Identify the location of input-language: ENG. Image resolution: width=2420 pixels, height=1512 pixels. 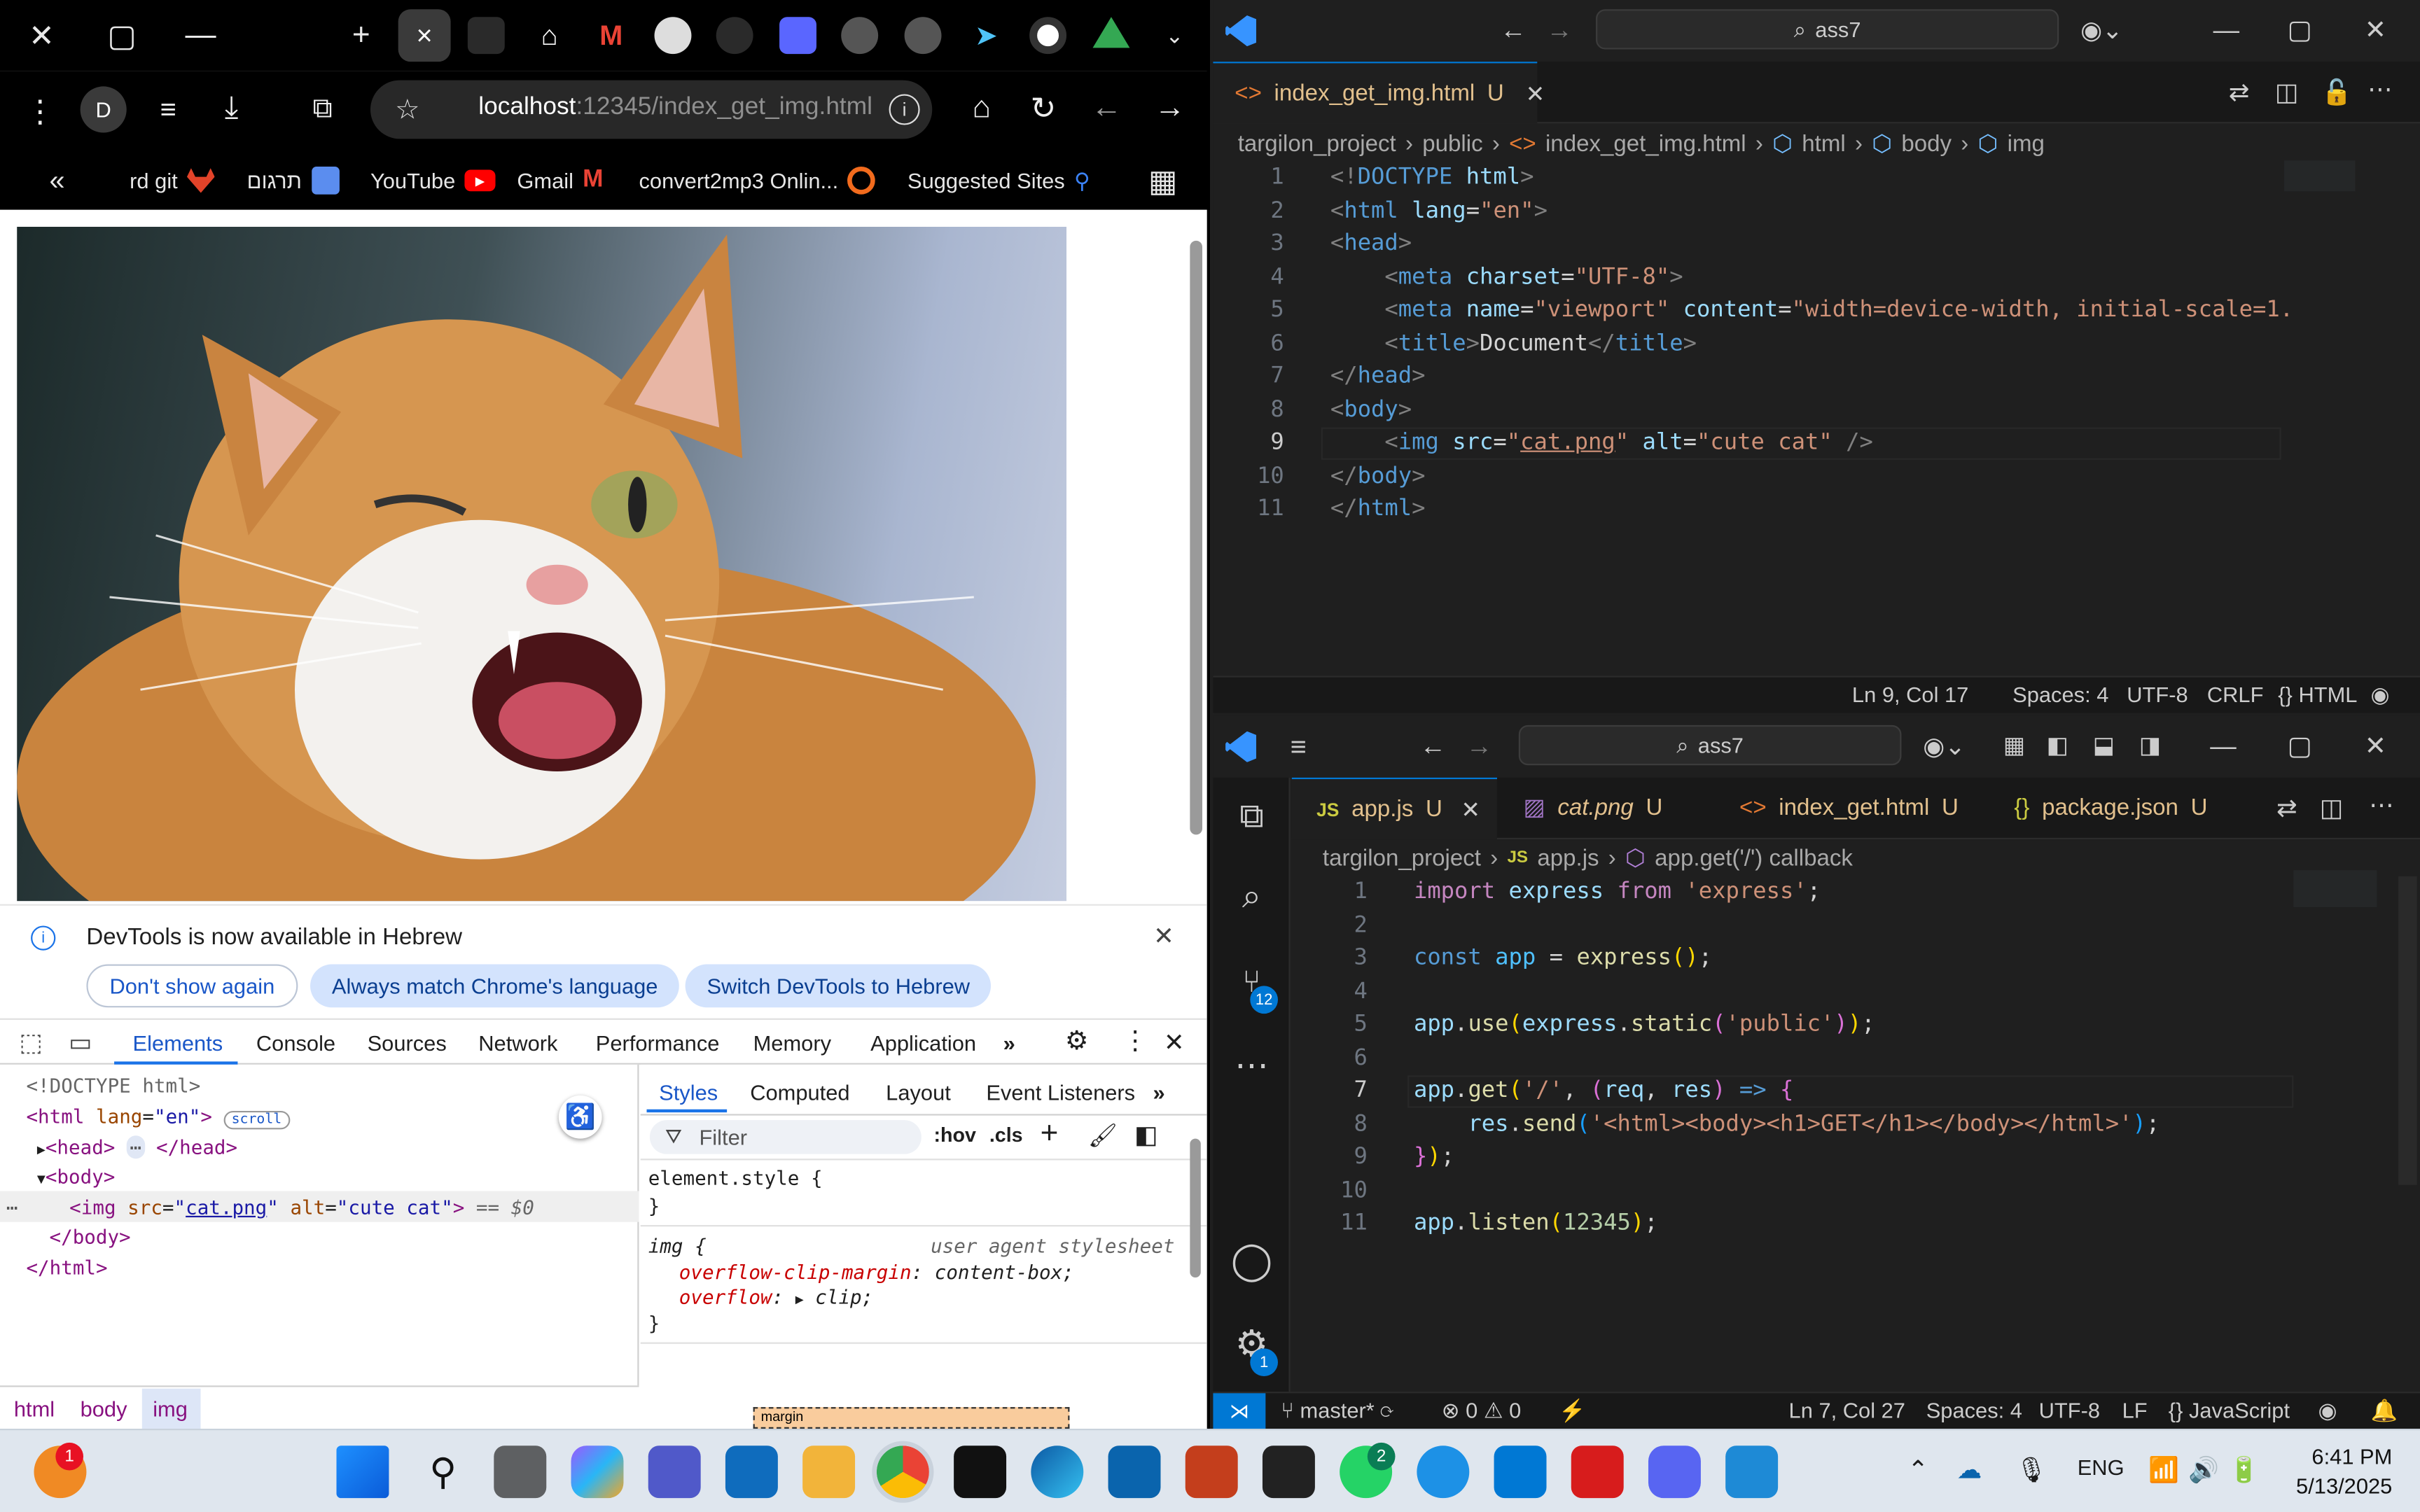
(2101, 1467).